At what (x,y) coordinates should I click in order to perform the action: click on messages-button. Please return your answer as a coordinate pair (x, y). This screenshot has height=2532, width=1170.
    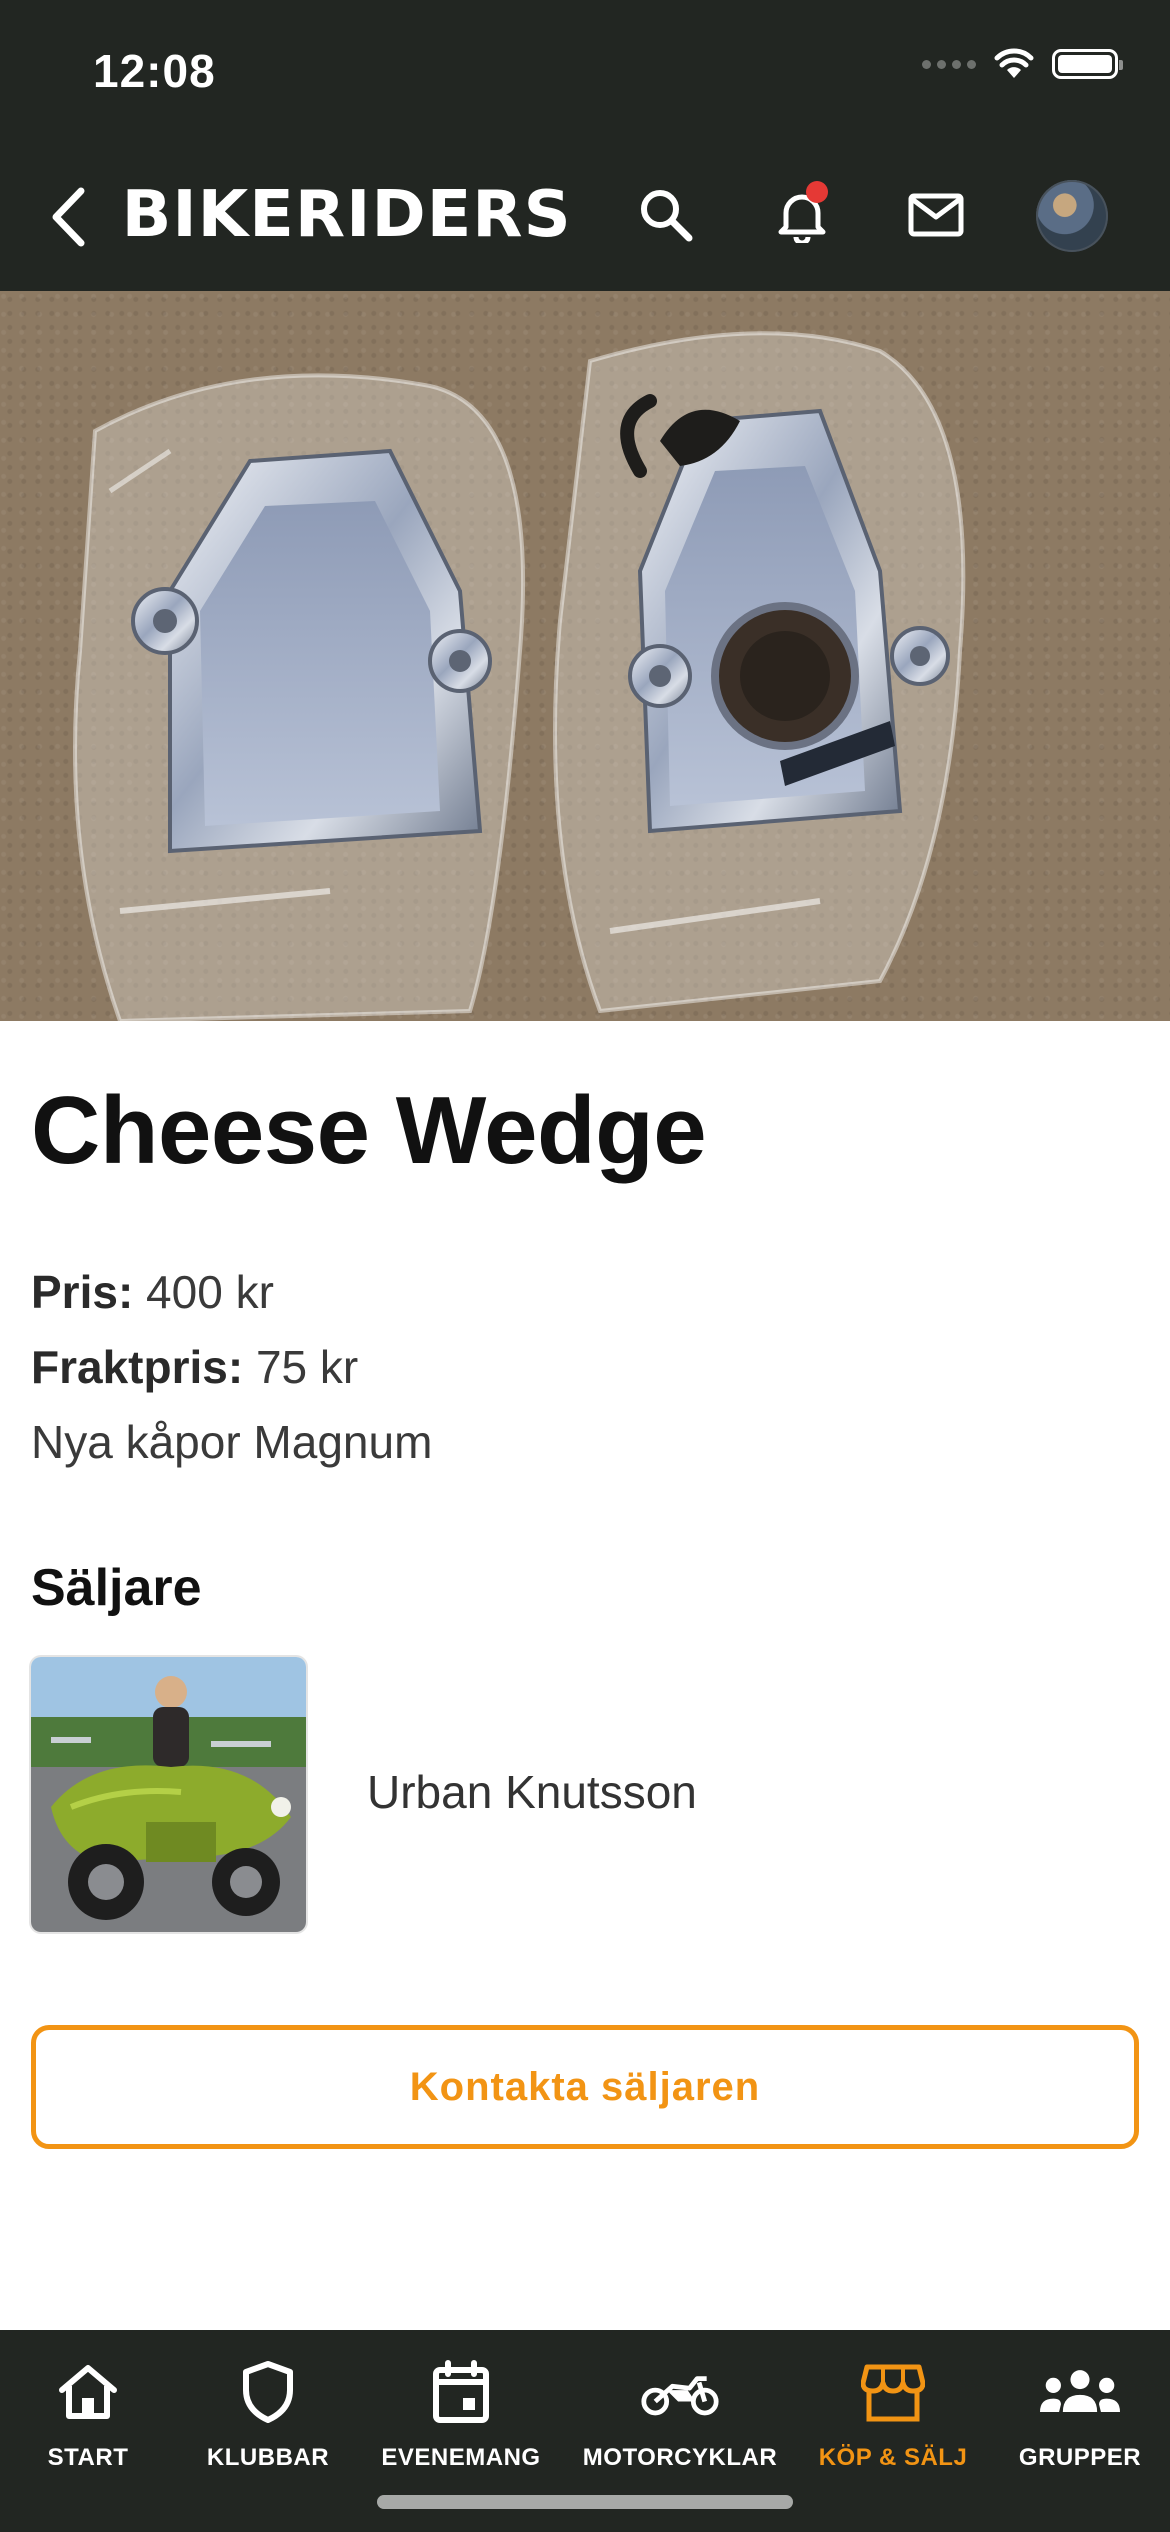
    Looking at the image, I should click on (936, 215).